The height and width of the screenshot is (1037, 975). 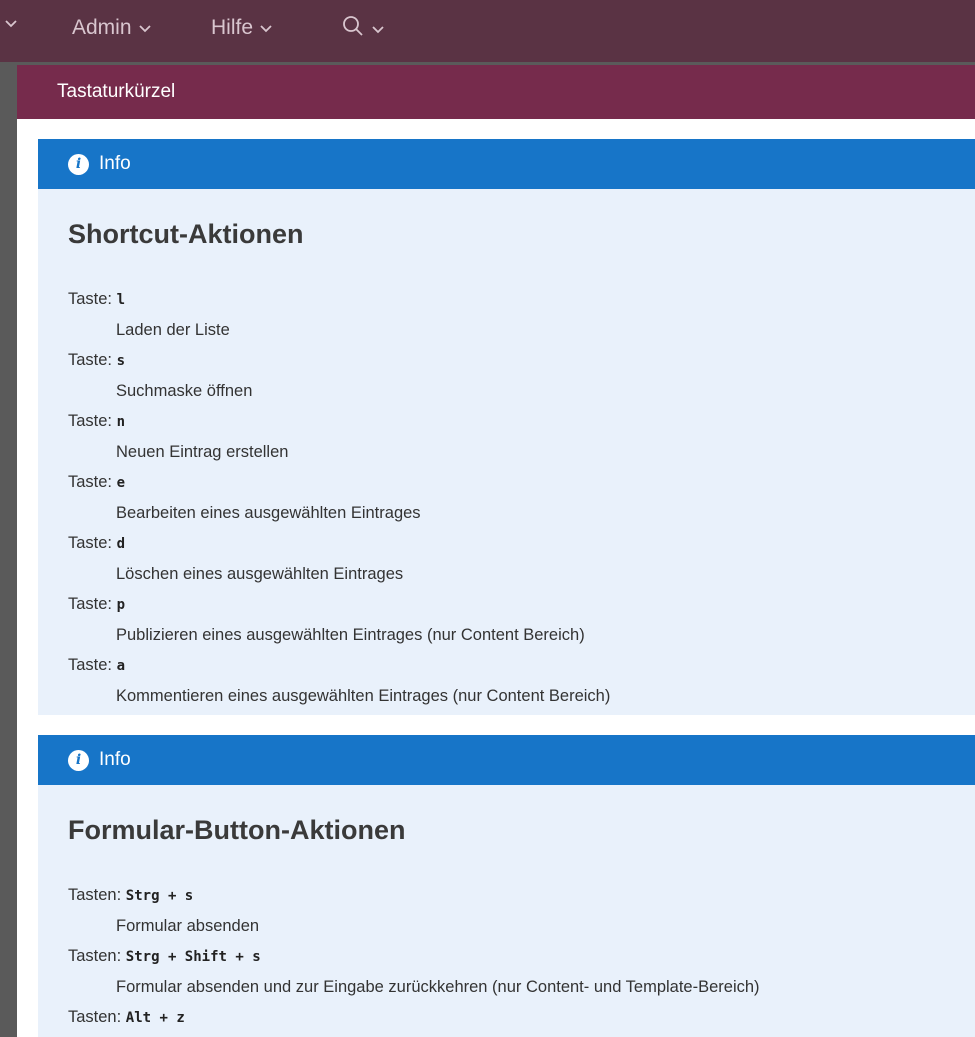 I want to click on shortcut-description: Löschen eines ausgewählten Eintrages, so click(x=260, y=574).